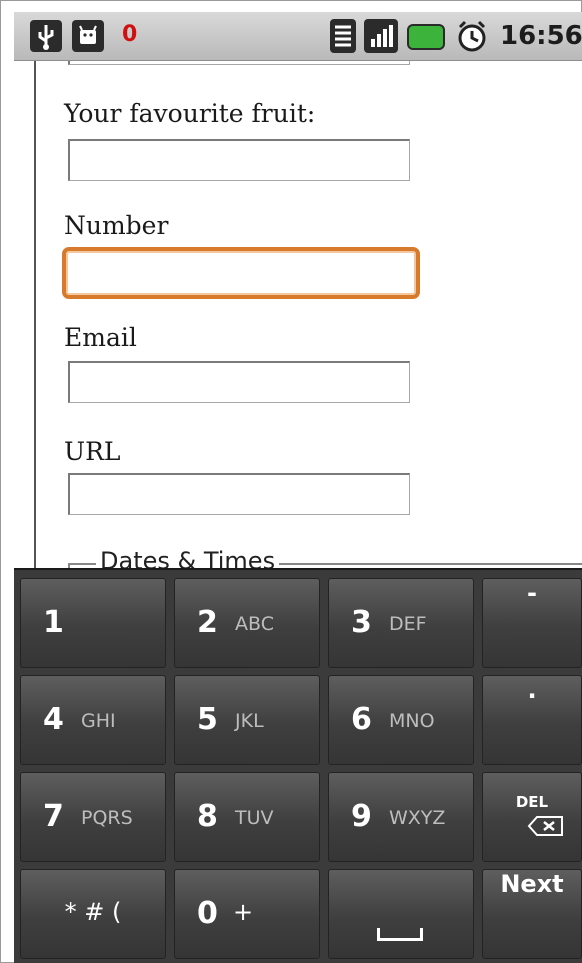 The height and width of the screenshot is (963, 582). I want to click on key-4-letters: GHI, so click(98, 721).